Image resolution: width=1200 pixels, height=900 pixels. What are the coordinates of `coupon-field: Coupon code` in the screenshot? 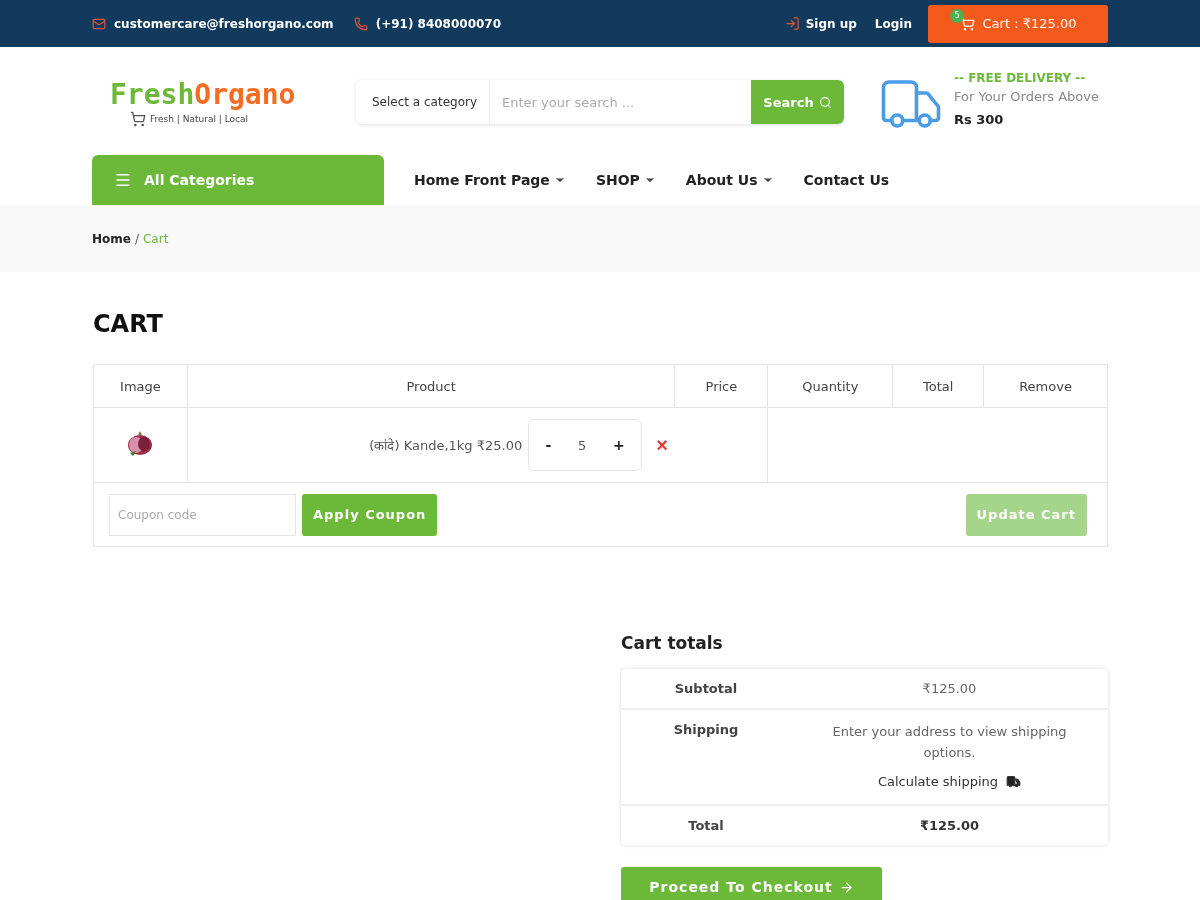 It's located at (202, 514).